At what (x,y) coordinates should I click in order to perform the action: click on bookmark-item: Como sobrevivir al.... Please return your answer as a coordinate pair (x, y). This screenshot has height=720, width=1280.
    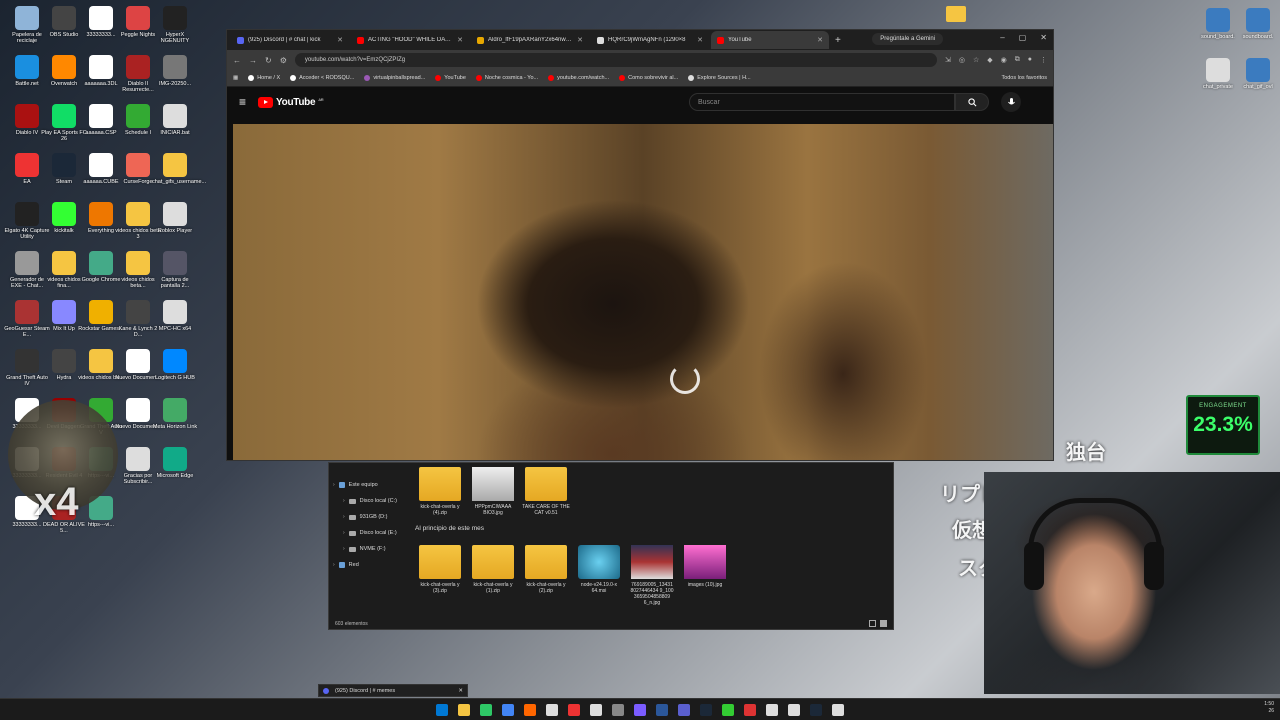
    Looking at the image, I should click on (648, 78).